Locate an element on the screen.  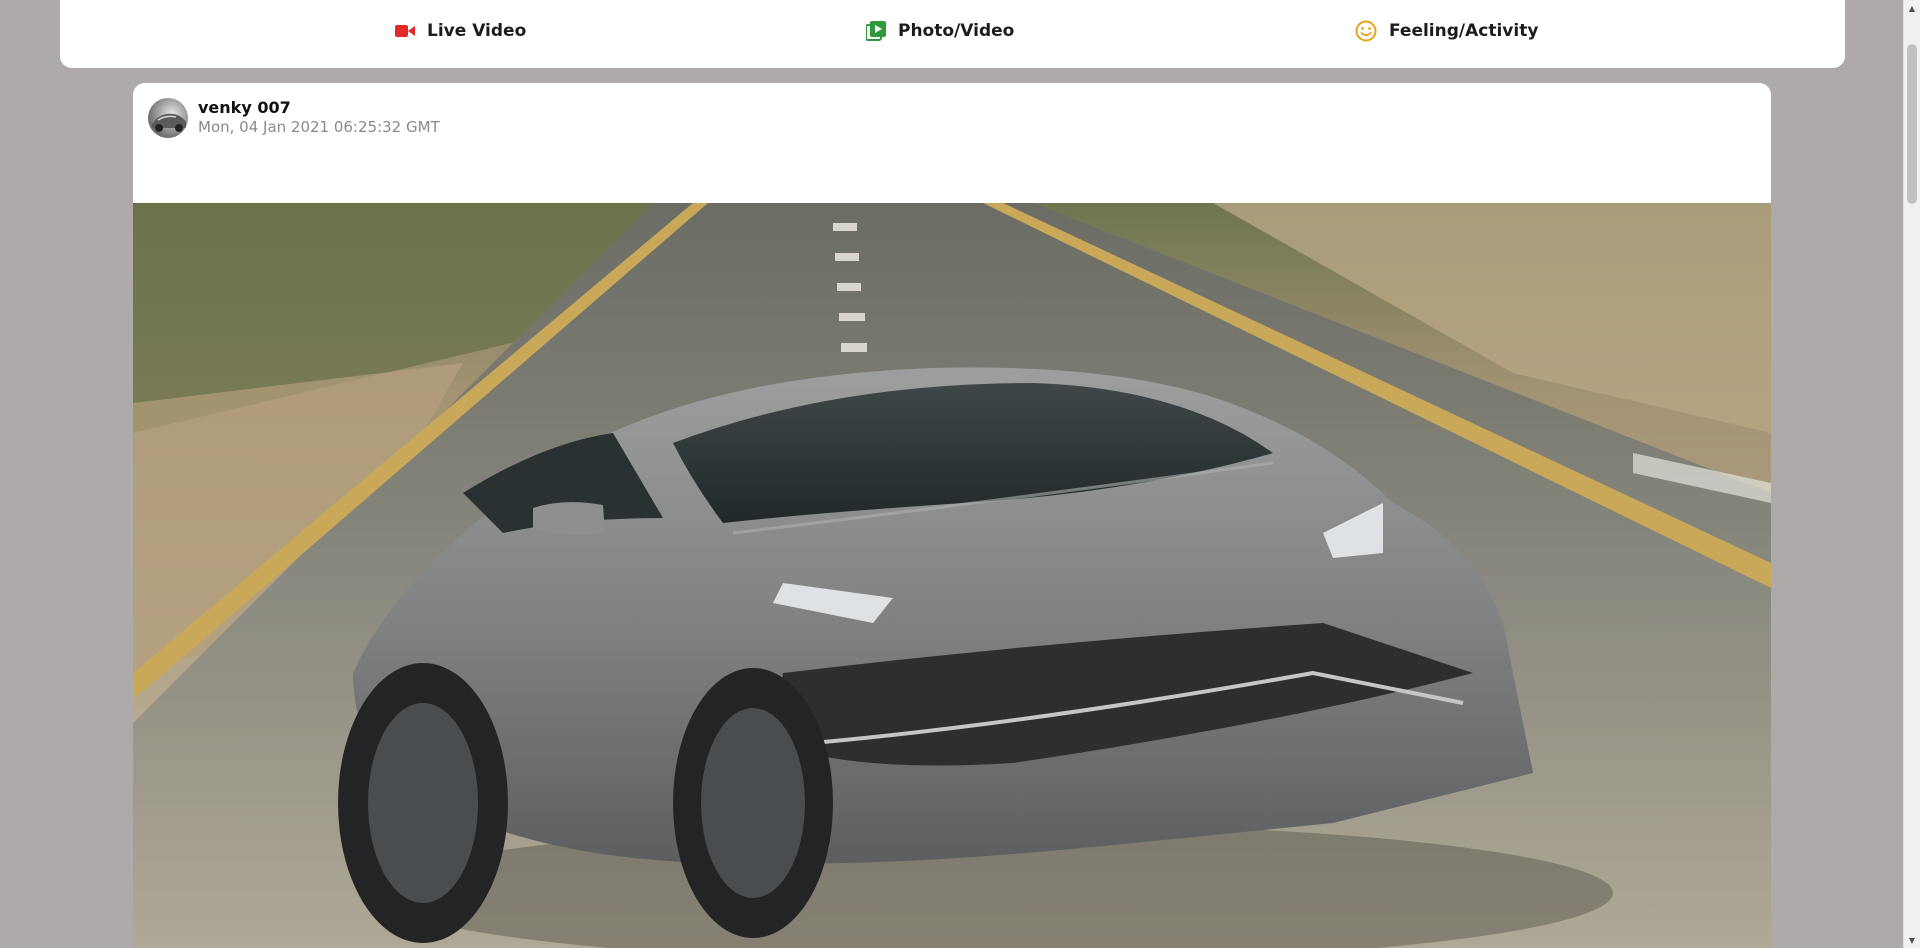
post-timestamp: Mon, 04 Jan 2021 06:25:32 GMT is located at coordinates (319, 127).